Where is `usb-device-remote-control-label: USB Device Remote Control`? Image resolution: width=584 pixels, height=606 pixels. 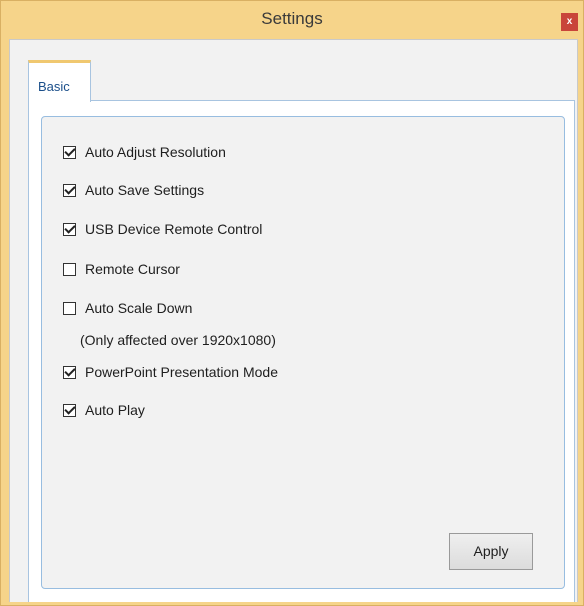 usb-device-remote-control-label: USB Device Remote Control is located at coordinates (174, 229).